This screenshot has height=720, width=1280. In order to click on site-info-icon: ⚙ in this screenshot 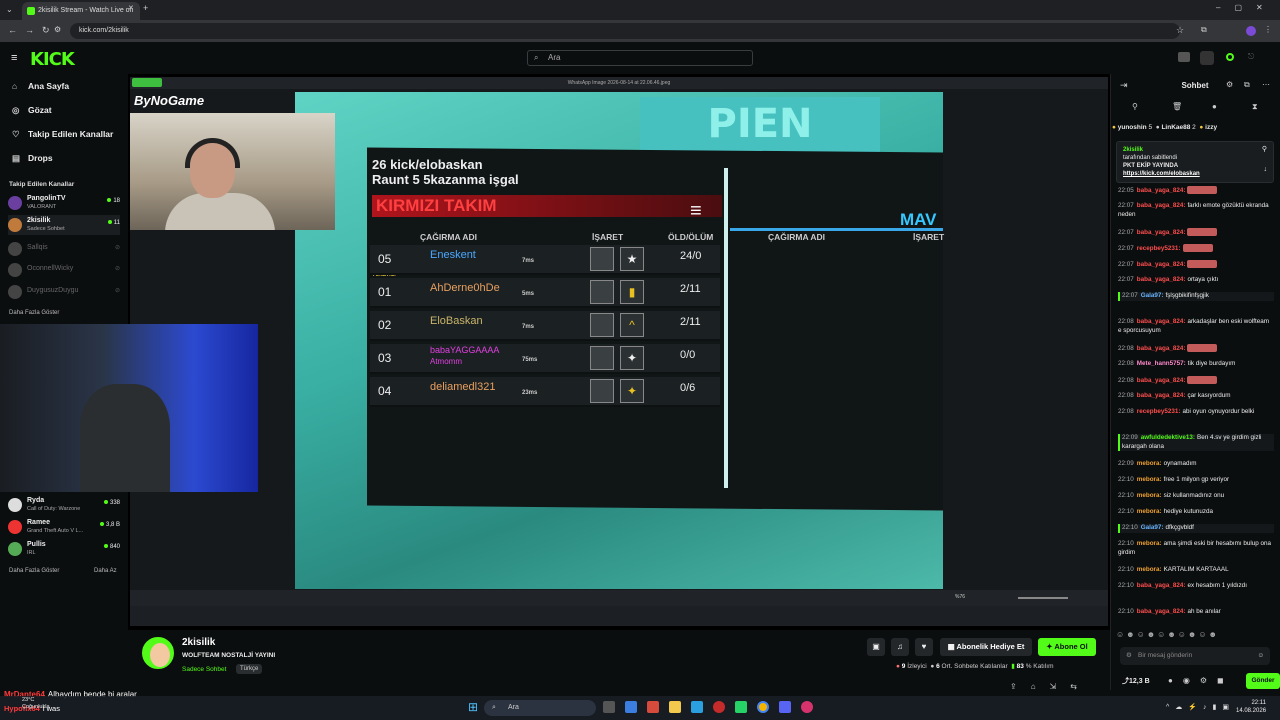, I will do `click(57, 29)`.